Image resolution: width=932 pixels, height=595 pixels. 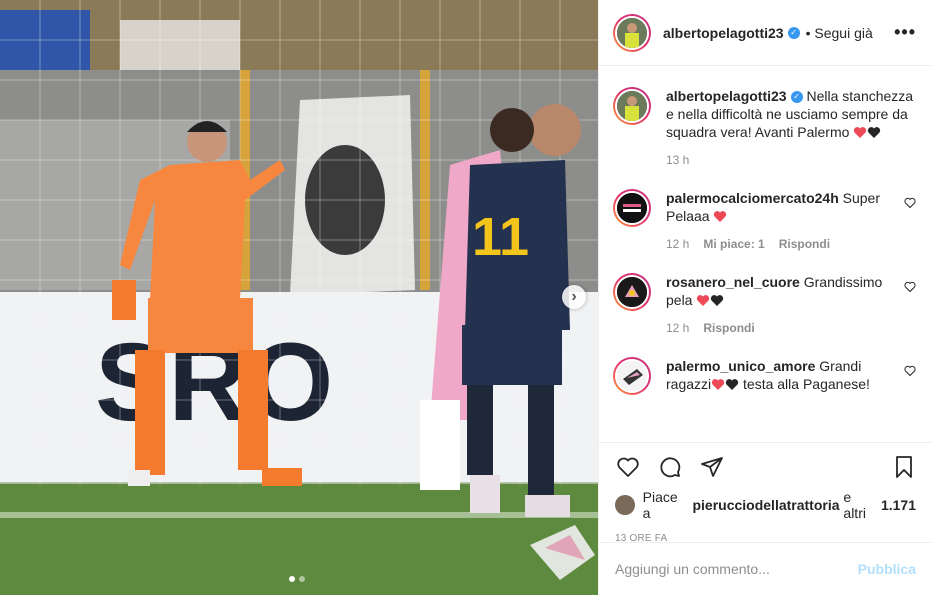 I want to click on comment-username: rosanero_nel_cuore, so click(x=733, y=282).